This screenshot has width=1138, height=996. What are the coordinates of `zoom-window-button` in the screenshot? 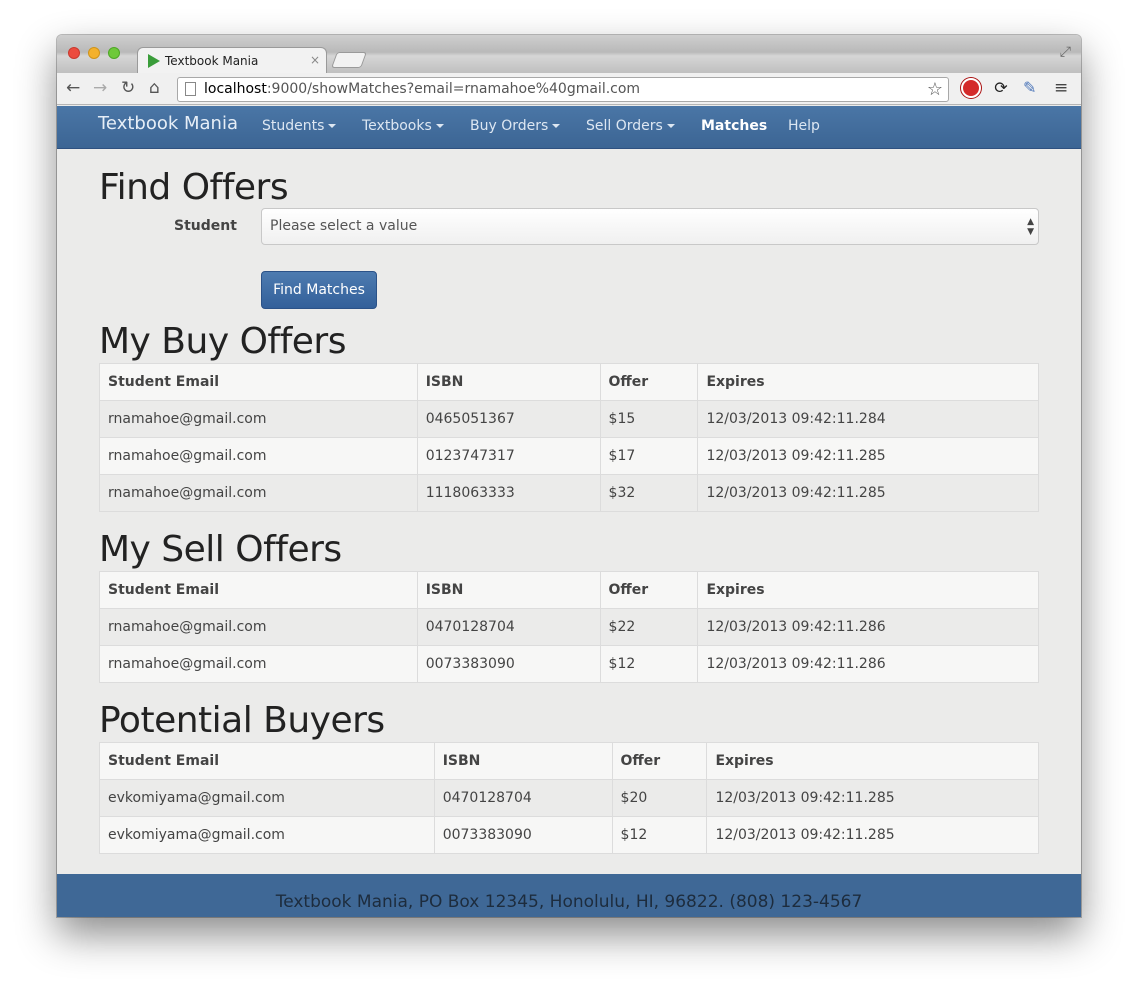 It's located at (114, 53).